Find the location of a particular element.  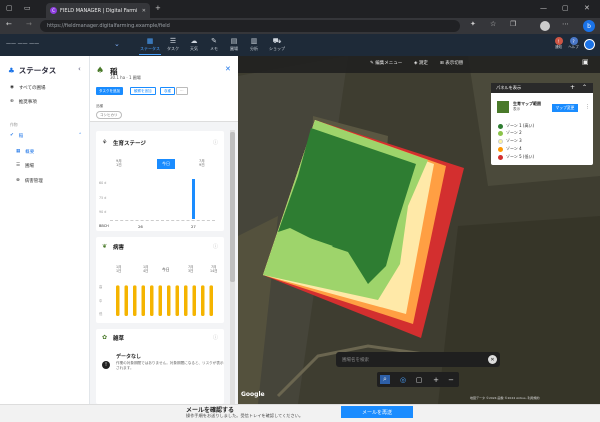

growth-progress-bar is located at coordinates (193, 199).